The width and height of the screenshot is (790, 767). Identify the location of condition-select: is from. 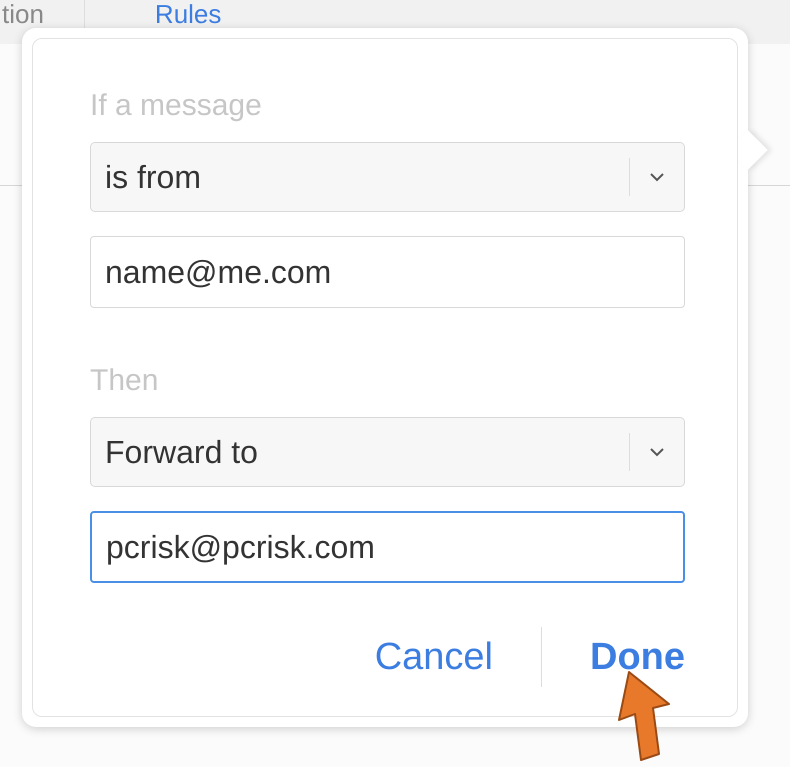
(387, 177).